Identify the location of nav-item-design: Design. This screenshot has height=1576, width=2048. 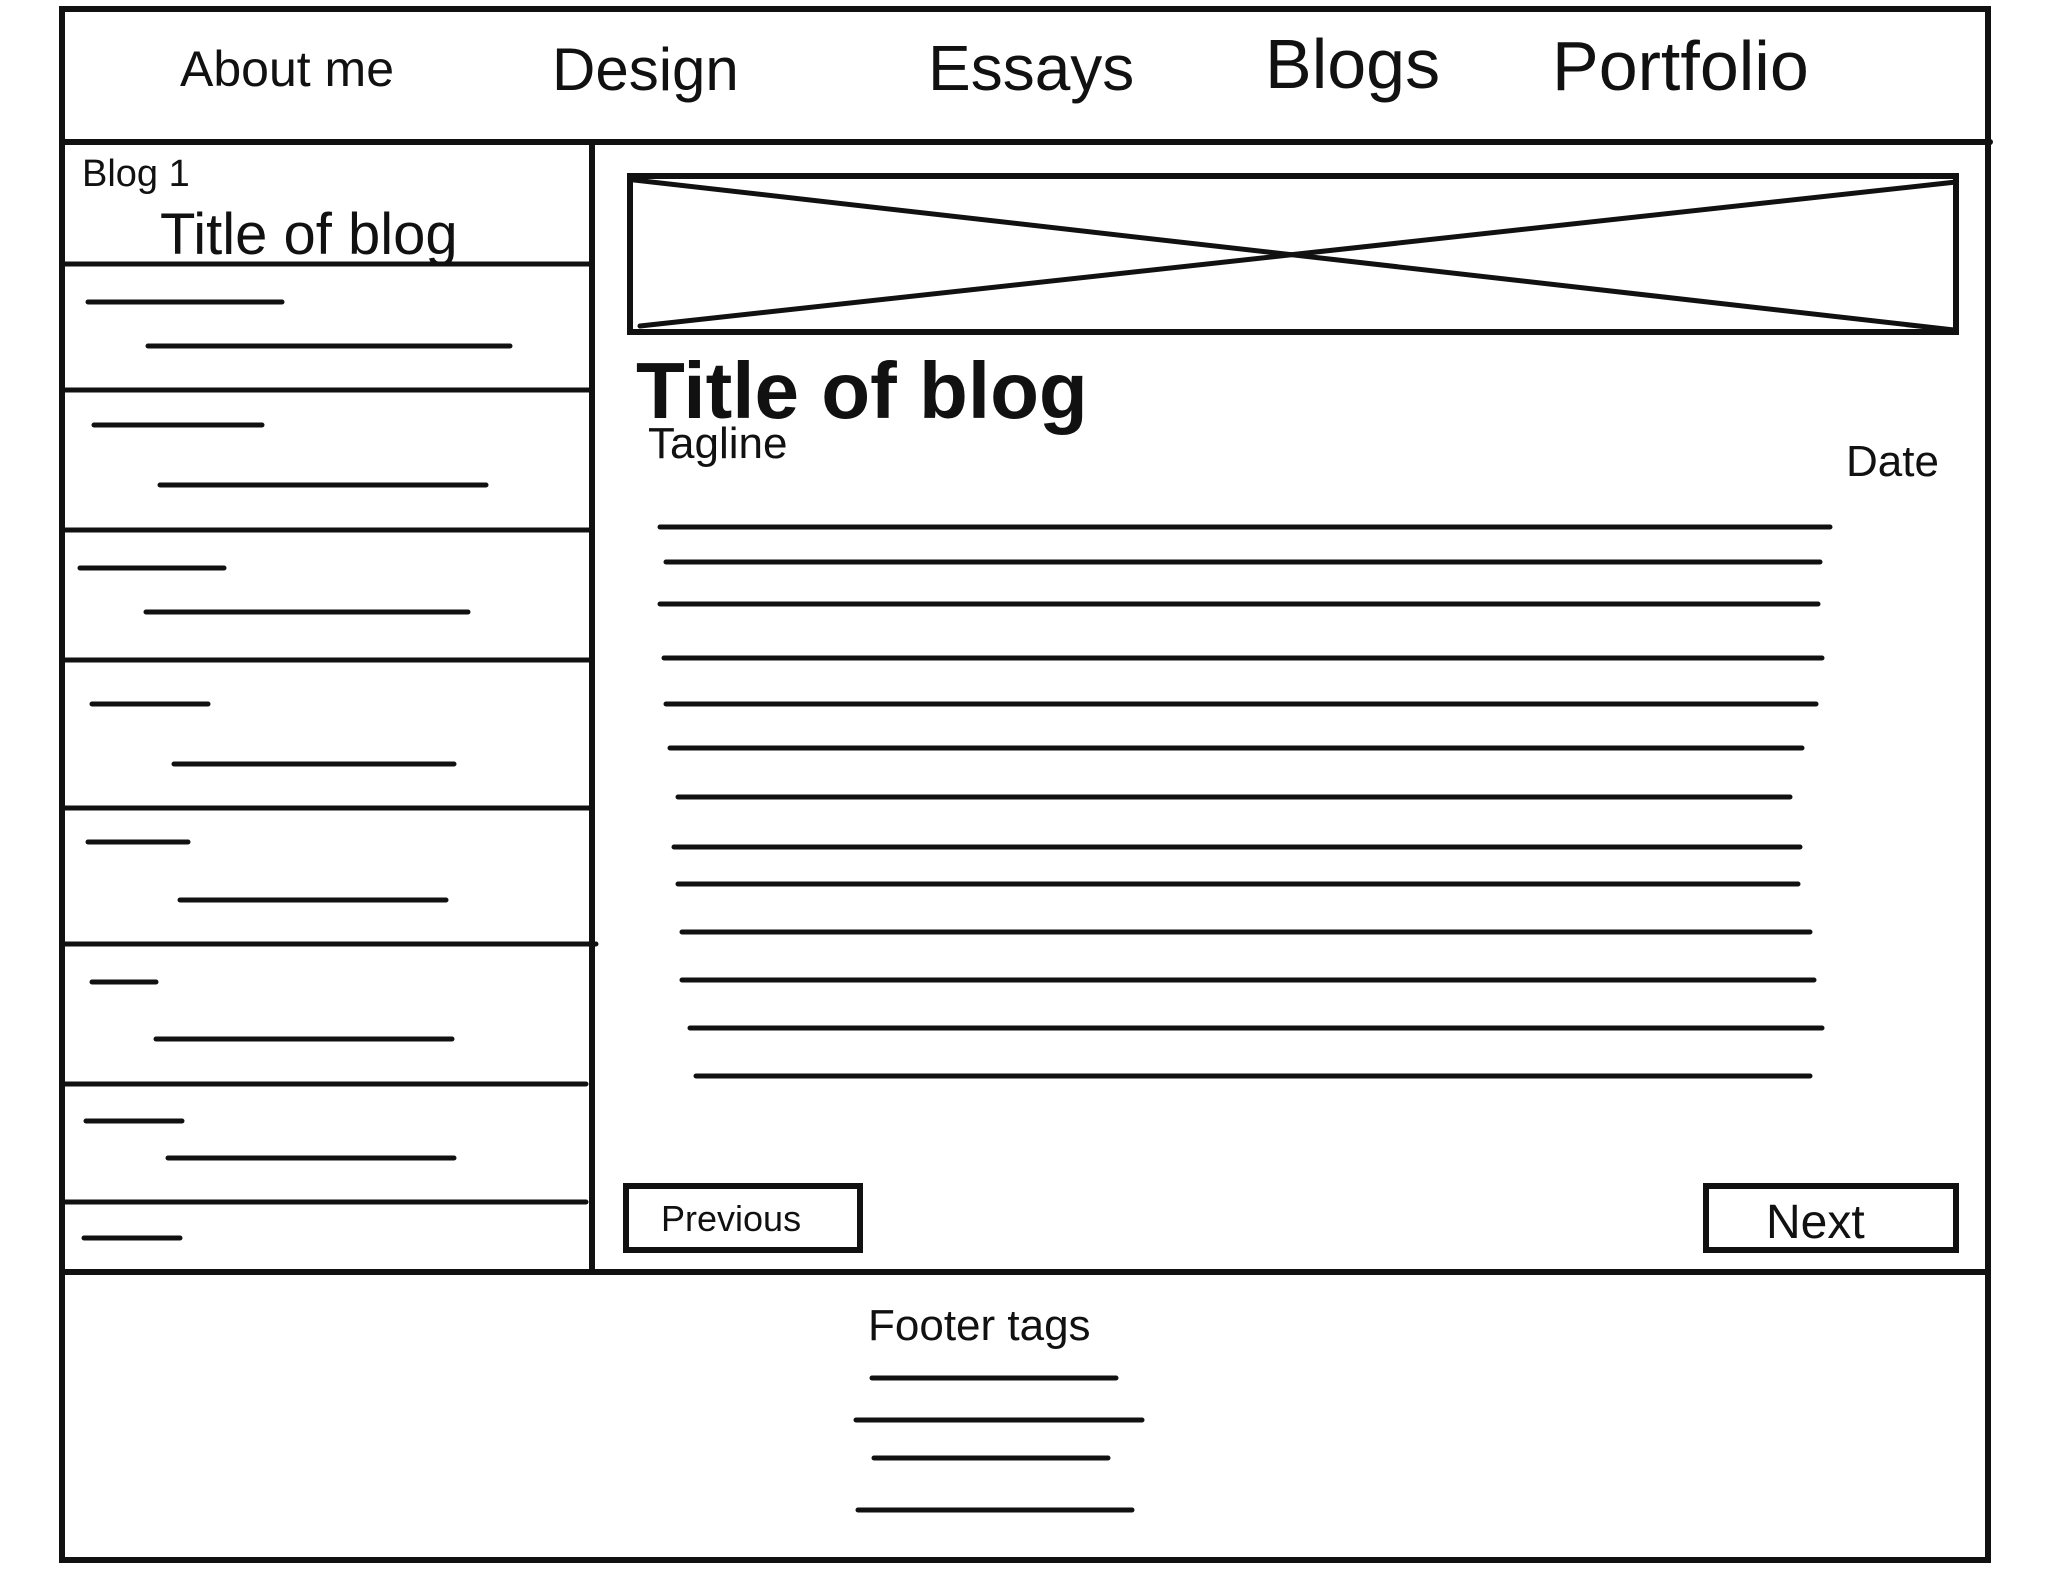
(645, 69).